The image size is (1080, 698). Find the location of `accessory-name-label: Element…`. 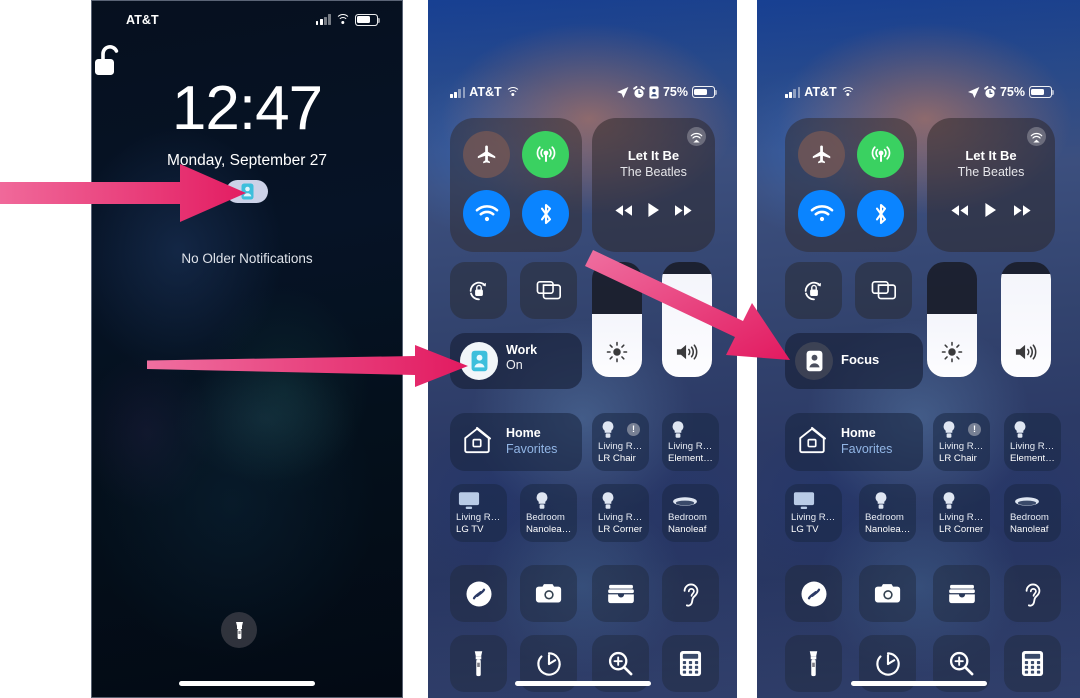

accessory-name-label: Element… is located at coordinates (1032, 458).